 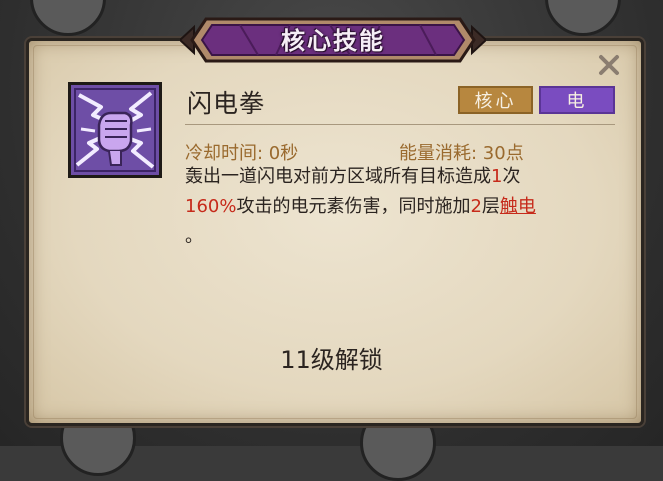 I want to click on desc-text: 。, so click(x=194, y=236).